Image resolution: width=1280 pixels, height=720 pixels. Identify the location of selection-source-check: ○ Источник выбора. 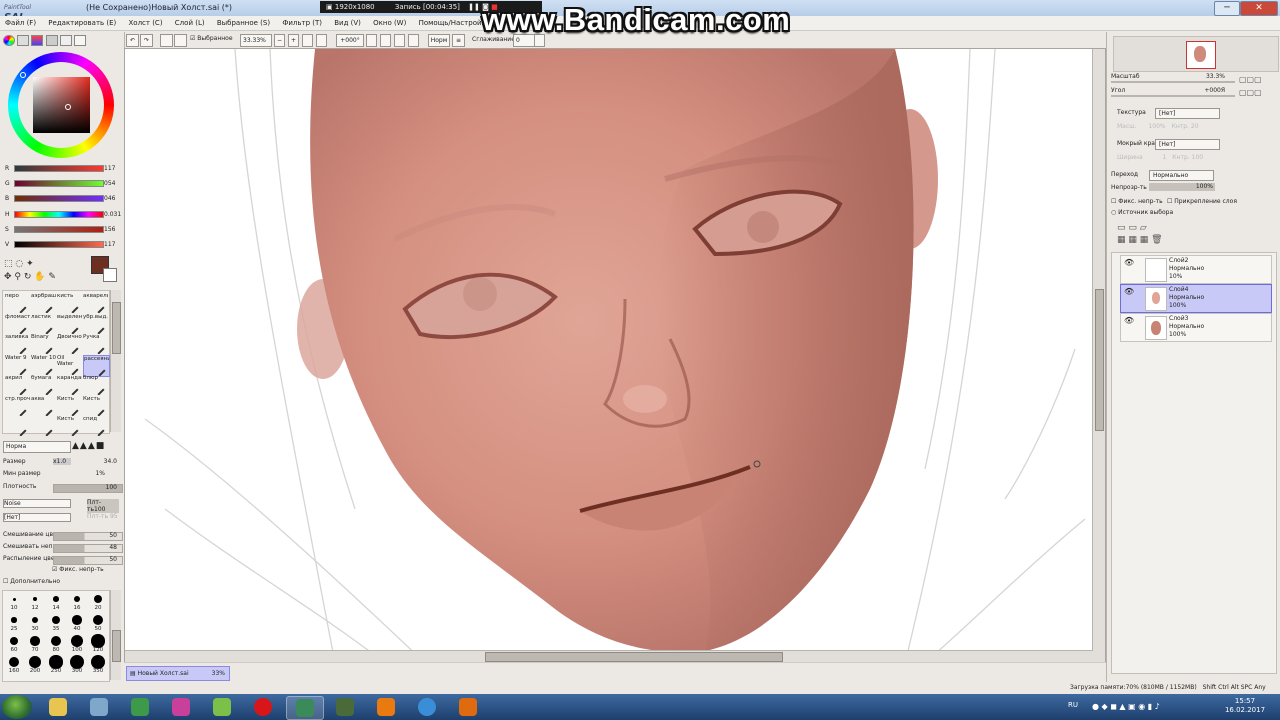
(1142, 212).